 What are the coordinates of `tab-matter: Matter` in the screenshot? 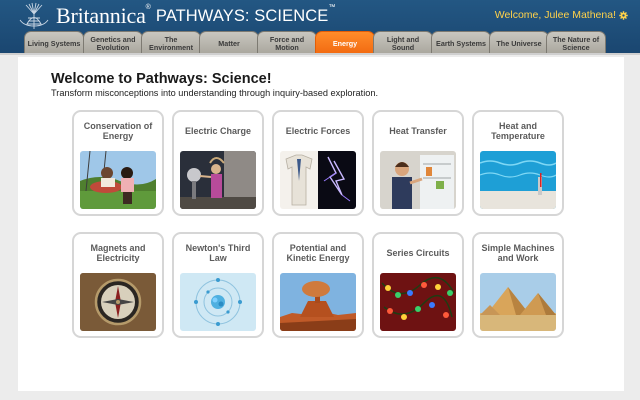 It's located at (229, 42).